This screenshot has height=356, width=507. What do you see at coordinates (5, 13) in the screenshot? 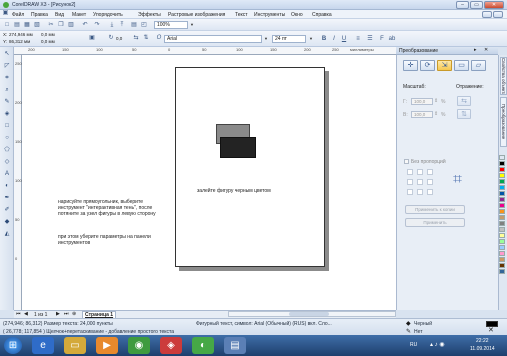
I see `document-icon: ▣` at bounding box center [5, 13].